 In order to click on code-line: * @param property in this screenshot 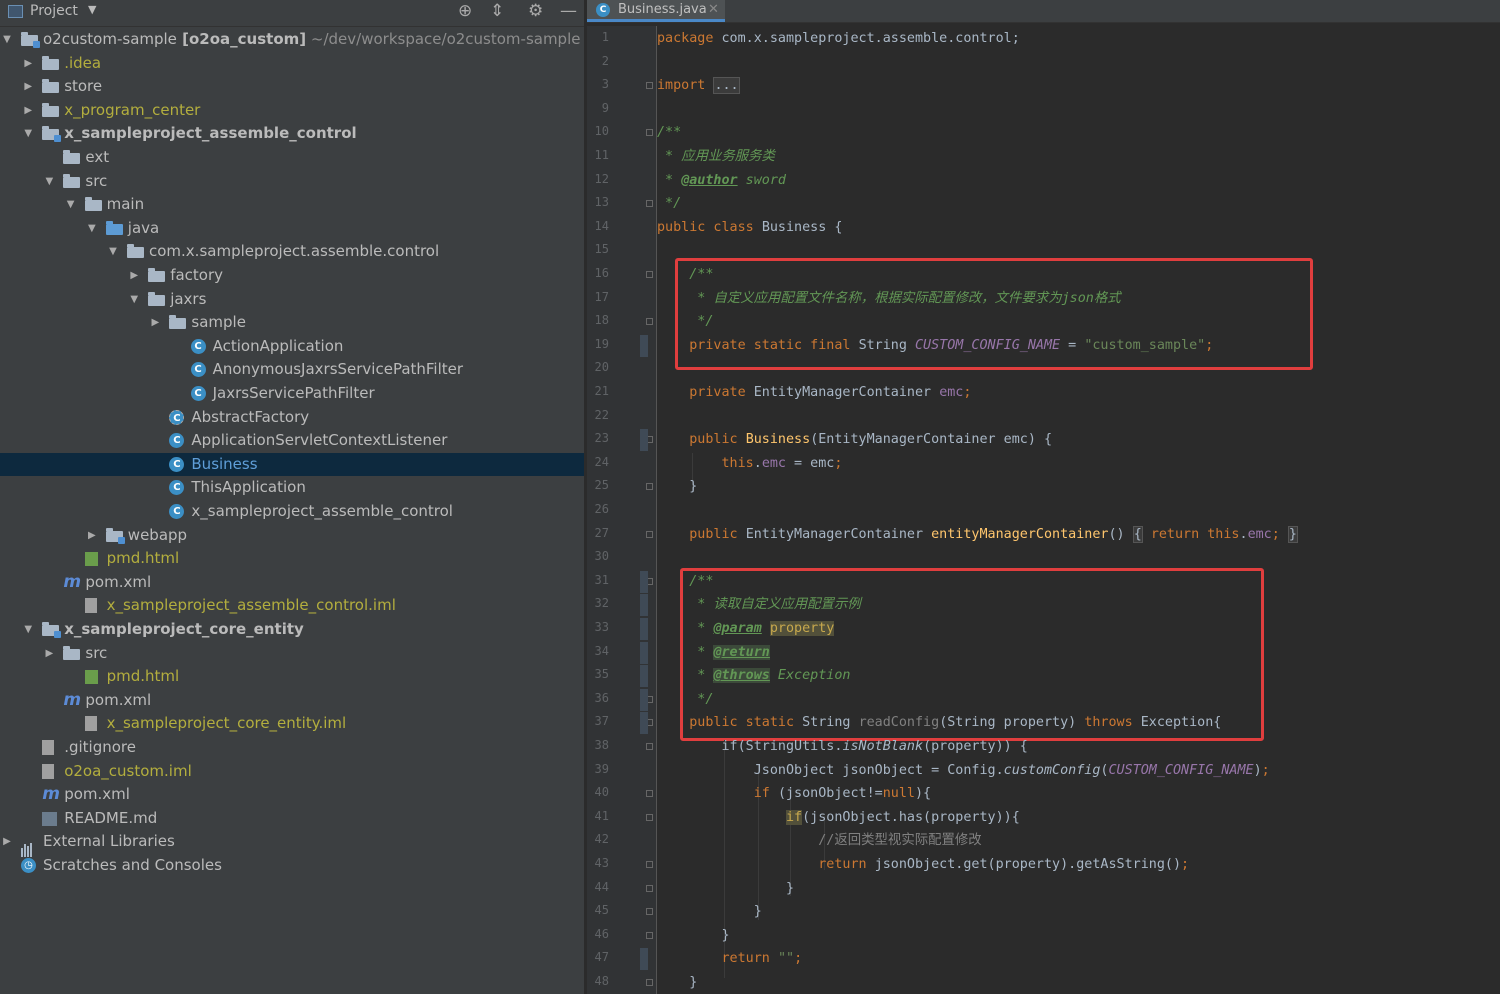, I will do `click(746, 629)`.